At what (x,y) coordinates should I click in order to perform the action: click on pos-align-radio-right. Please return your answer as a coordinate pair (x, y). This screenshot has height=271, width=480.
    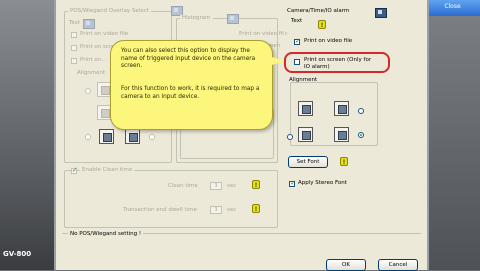
    Looking at the image, I should click on (152, 137).